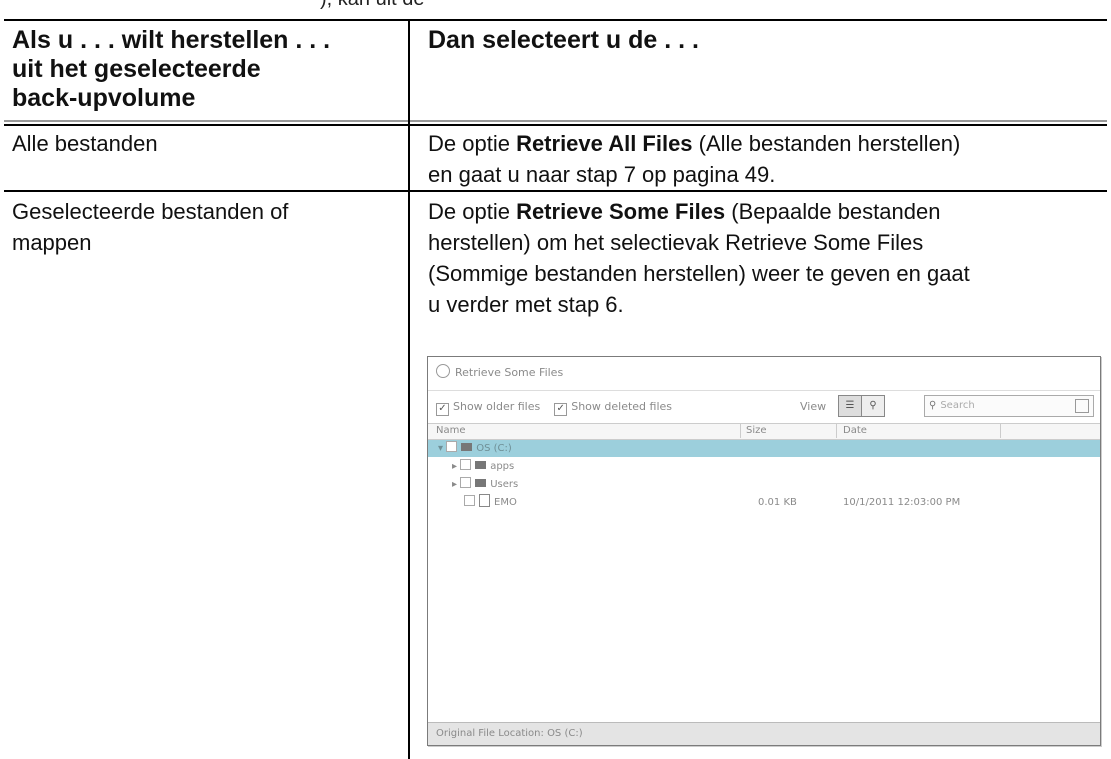  I want to click on table-top-rule, so click(555, 20).